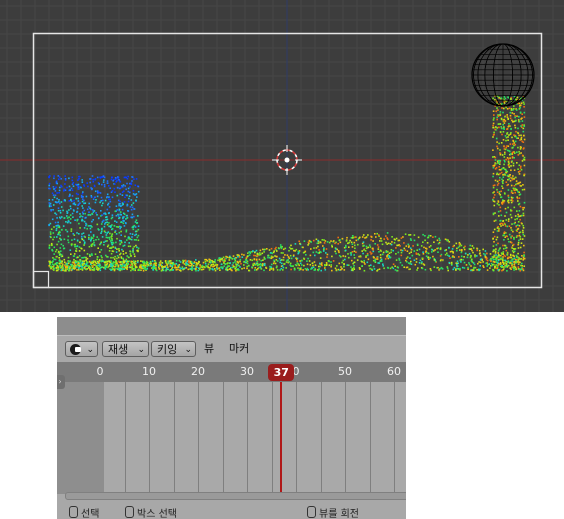 The height and width of the screenshot is (519, 564). What do you see at coordinates (235, 496) in the screenshot?
I see `horizontal-scrollbar` at bounding box center [235, 496].